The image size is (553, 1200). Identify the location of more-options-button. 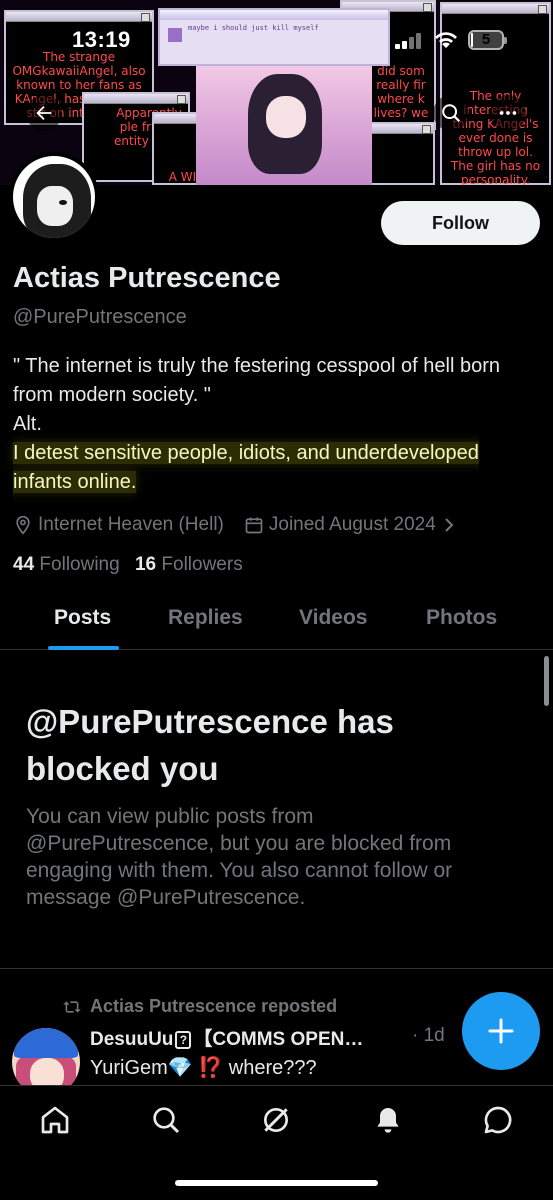
(508, 113).